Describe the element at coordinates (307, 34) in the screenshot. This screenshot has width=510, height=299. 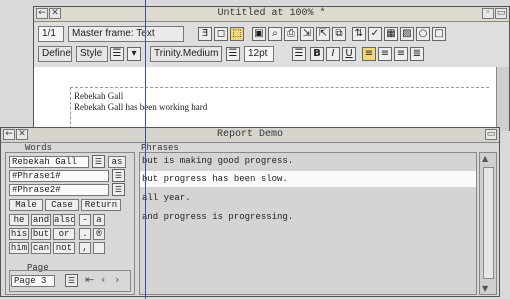
I see `import-icon: ⇲` at that location.